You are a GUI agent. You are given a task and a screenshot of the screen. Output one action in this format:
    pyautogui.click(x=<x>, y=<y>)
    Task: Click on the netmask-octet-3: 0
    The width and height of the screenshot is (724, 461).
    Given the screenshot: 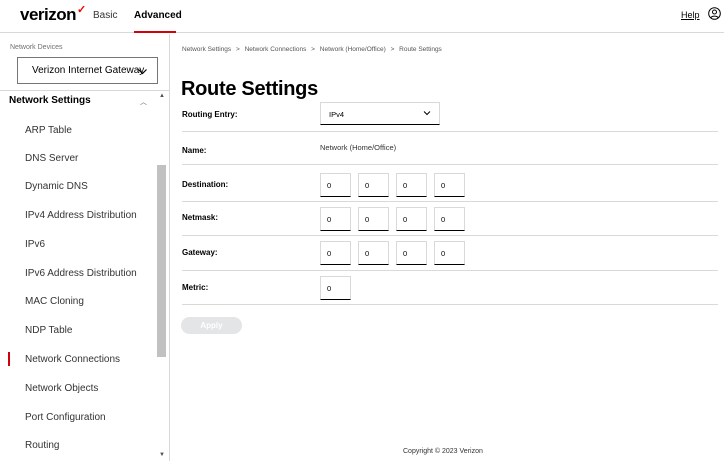 What is the action you would take?
    pyautogui.click(x=411, y=219)
    